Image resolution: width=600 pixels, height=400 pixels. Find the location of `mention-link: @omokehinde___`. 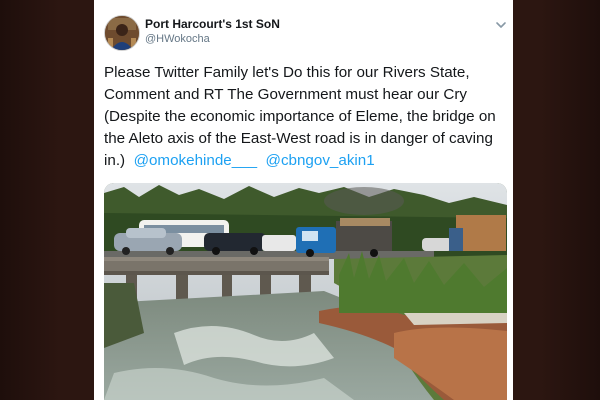

mention-link: @omokehinde___ is located at coordinates (196, 160).